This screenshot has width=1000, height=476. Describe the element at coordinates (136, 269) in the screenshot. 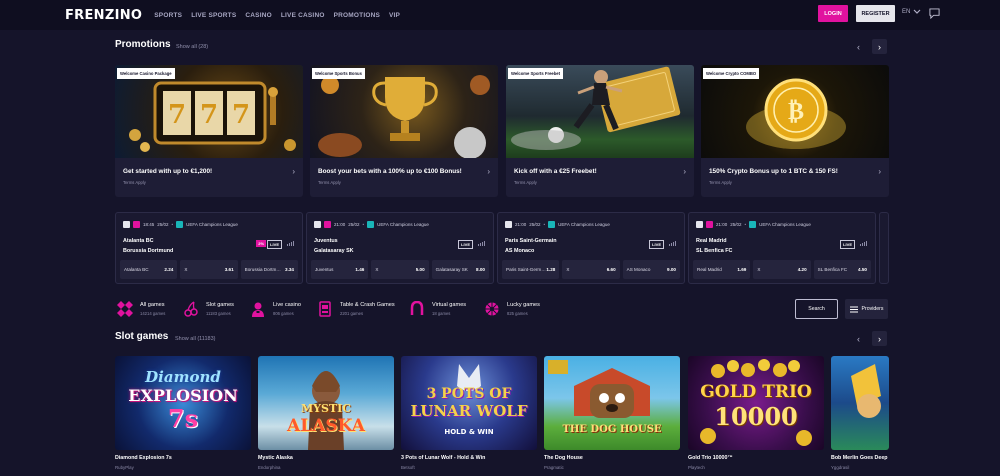

I see `odds-label: Atalanta BC` at that location.